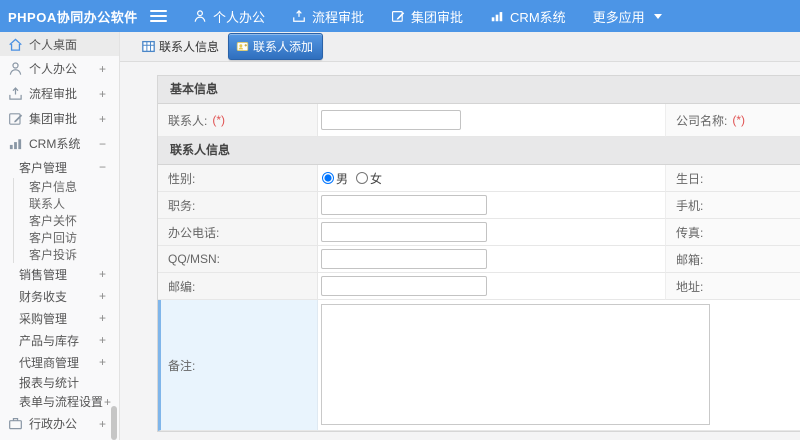  I want to click on gender-female-label: 女, so click(376, 178).